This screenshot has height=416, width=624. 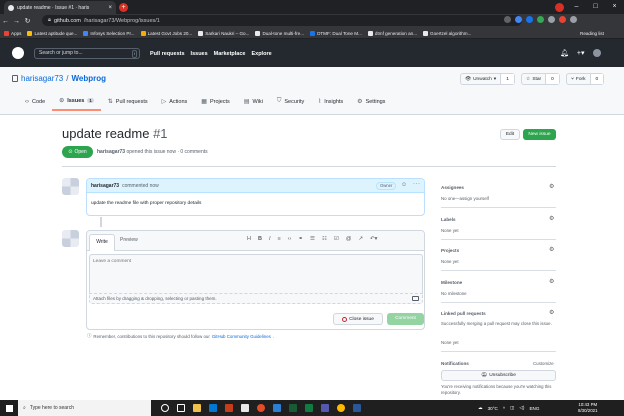 What do you see at coordinates (18, 53) in the screenshot?
I see `github-logo-icon` at bounding box center [18, 53].